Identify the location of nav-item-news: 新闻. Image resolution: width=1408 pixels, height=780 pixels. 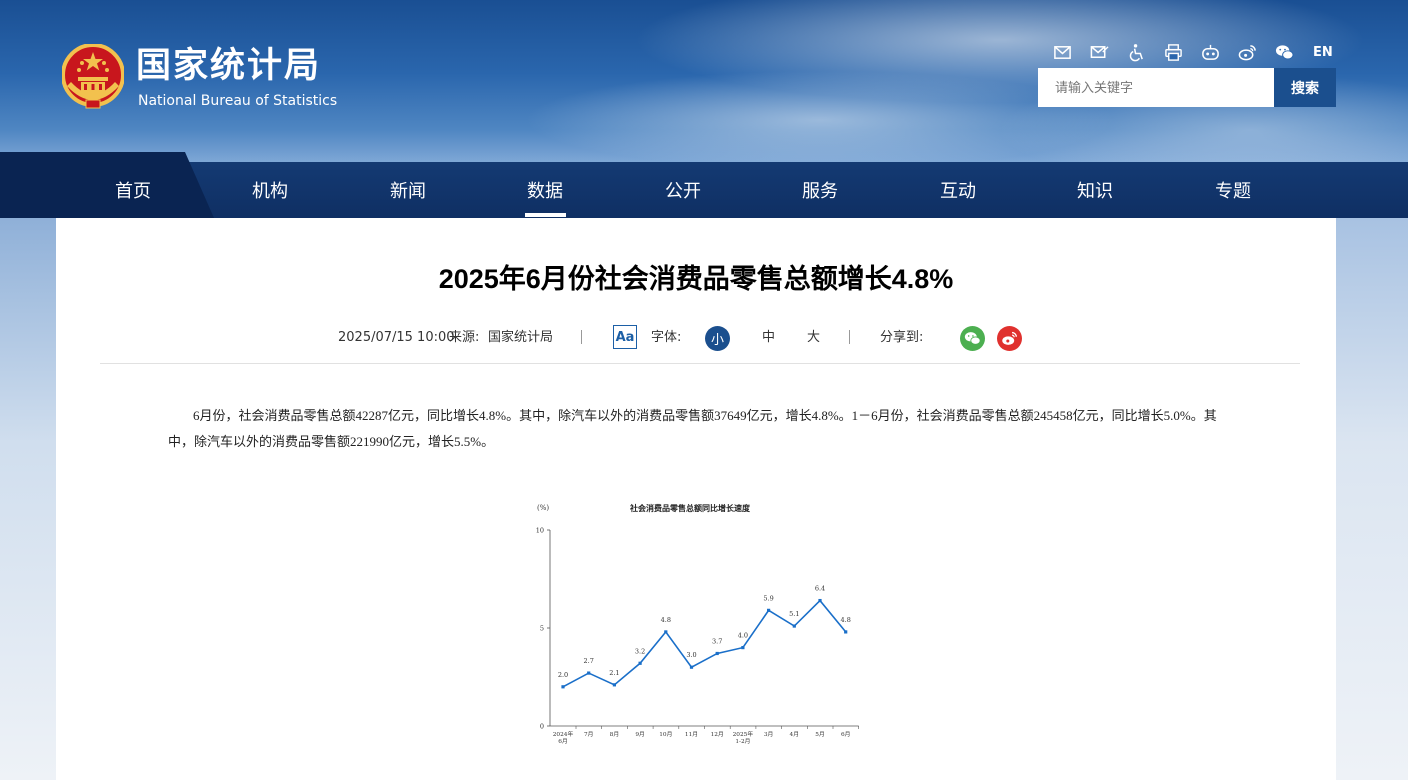
(408, 190).